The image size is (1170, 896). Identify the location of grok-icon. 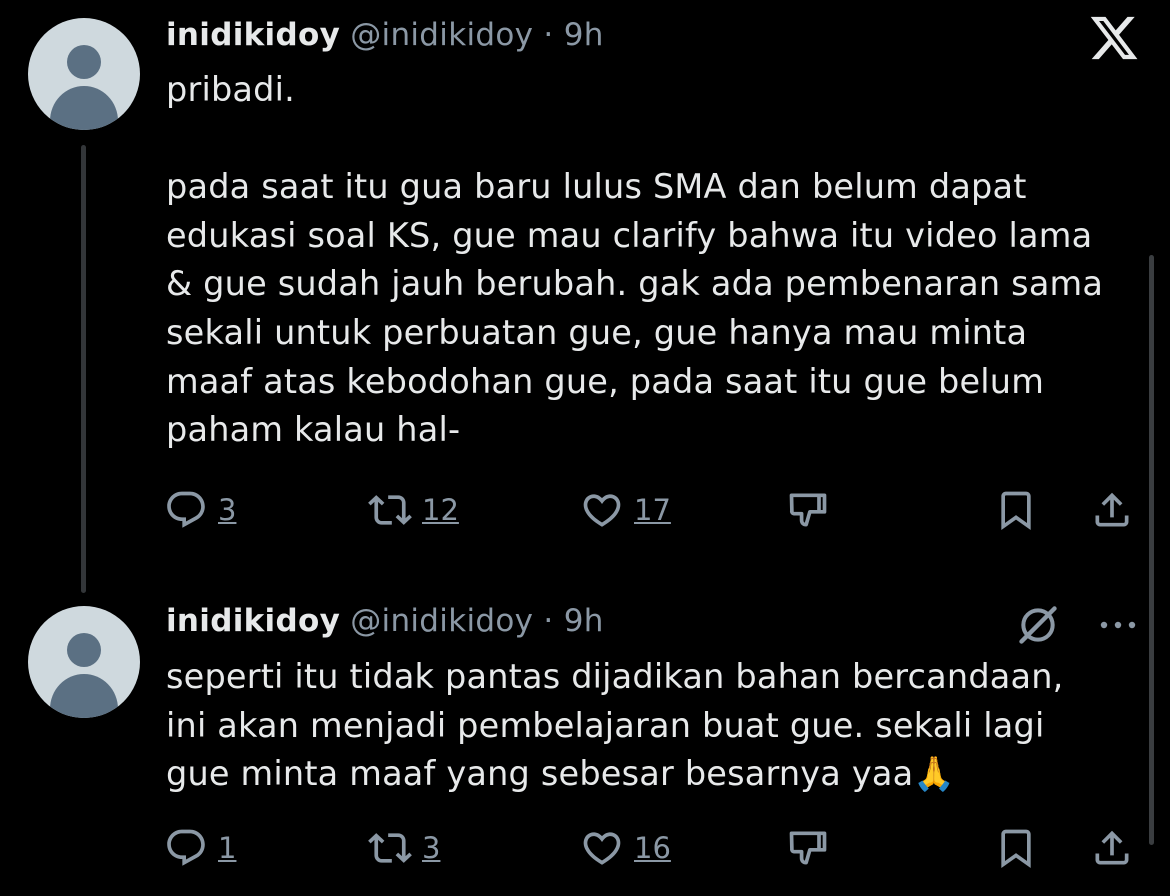
(1038, 625).